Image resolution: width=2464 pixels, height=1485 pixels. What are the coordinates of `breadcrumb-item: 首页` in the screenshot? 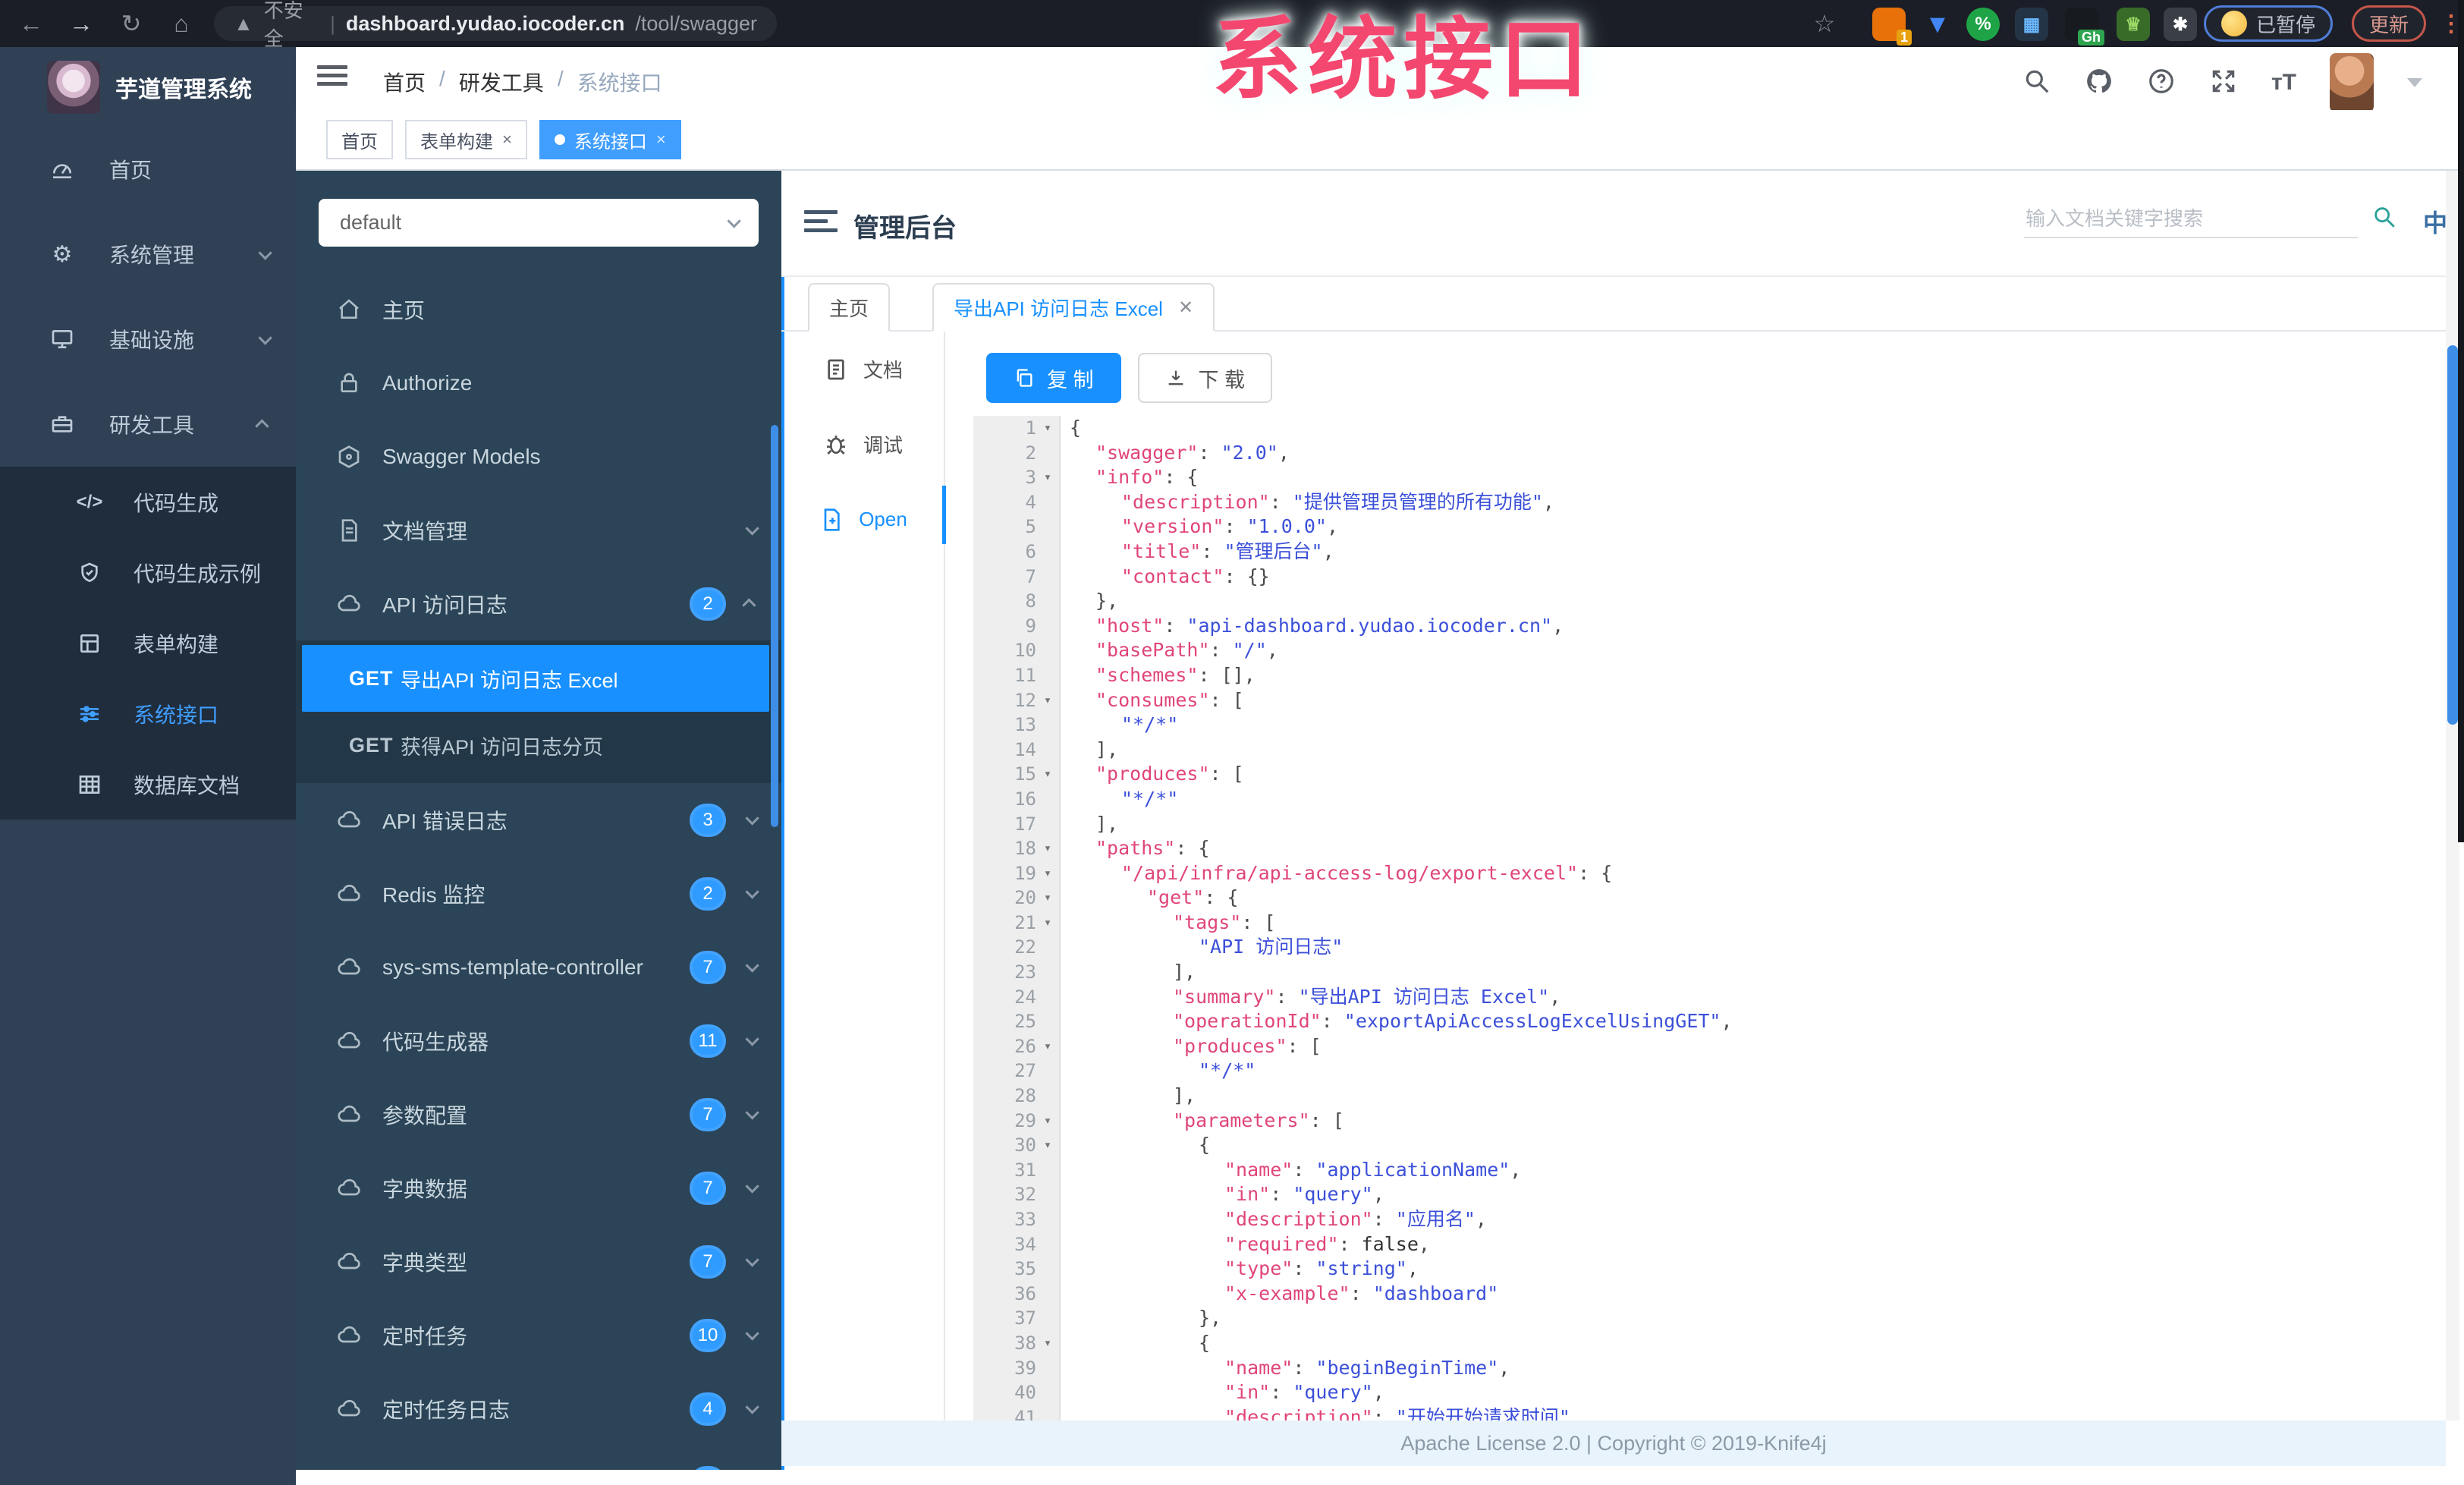 It's located at (404, 82).